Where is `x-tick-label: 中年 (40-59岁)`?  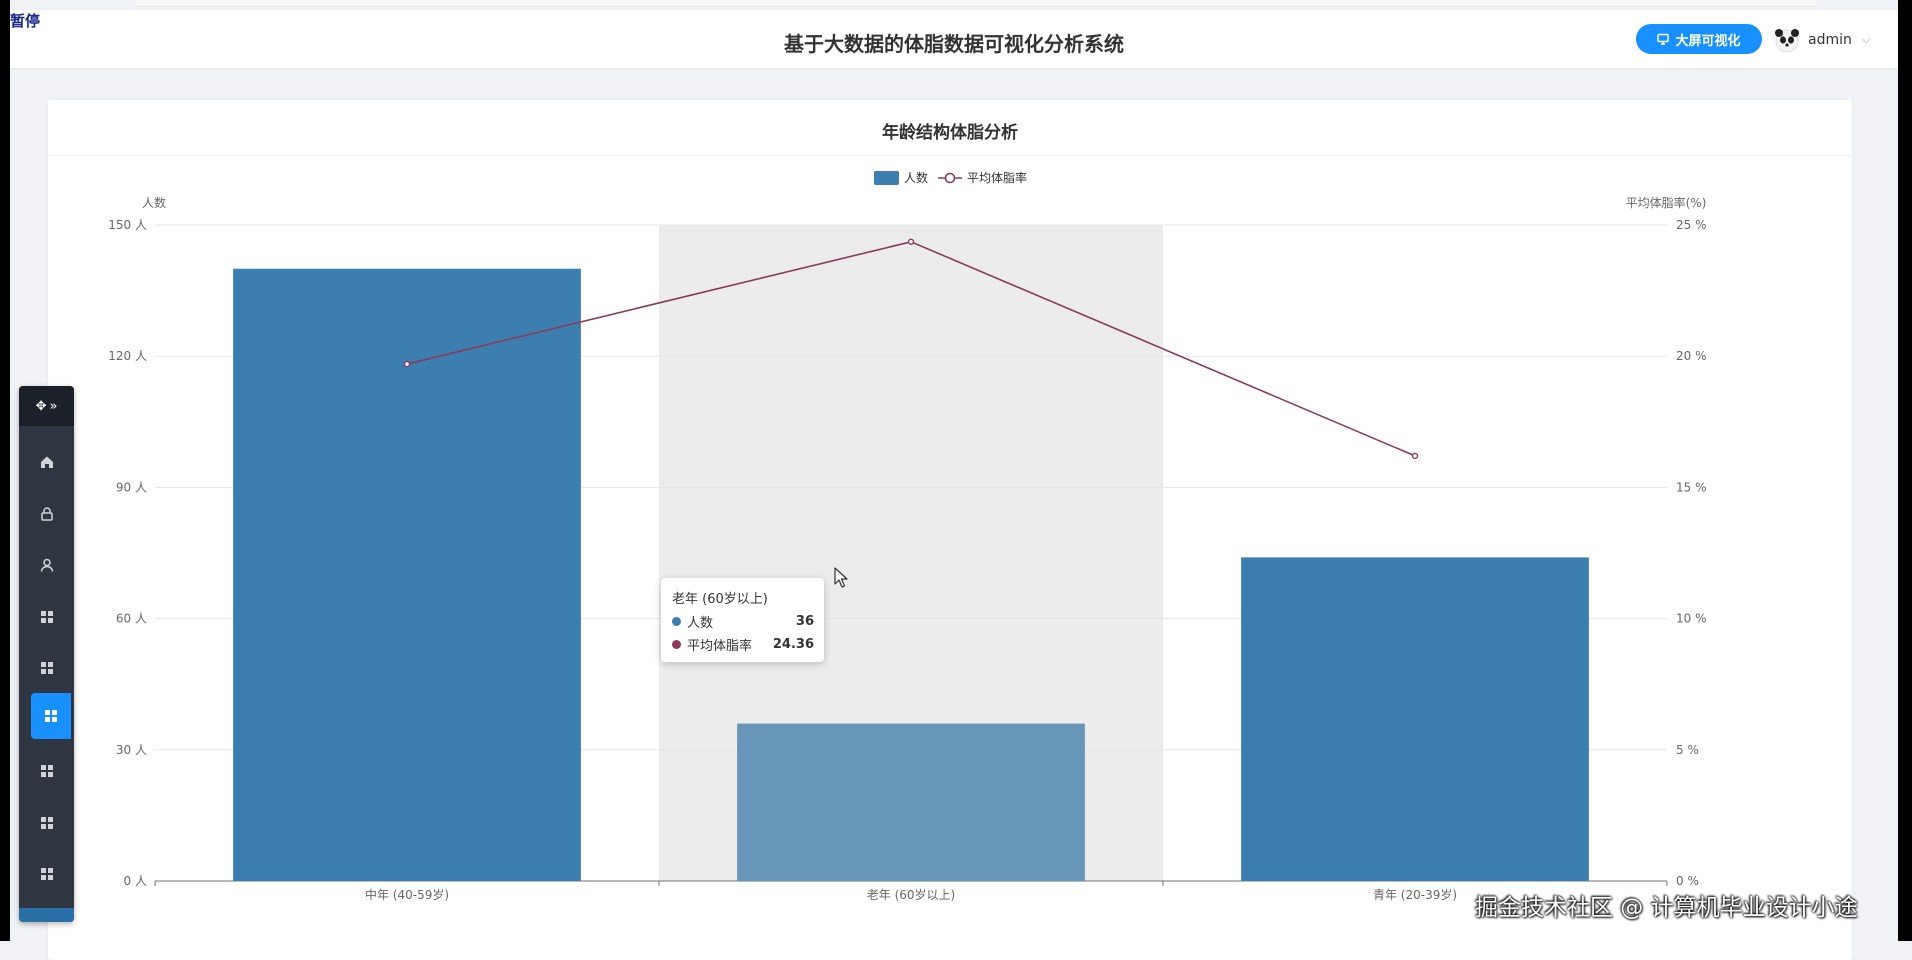 x-tick-label: 中年 (40-59岁) is located at coordinates (407, 894).